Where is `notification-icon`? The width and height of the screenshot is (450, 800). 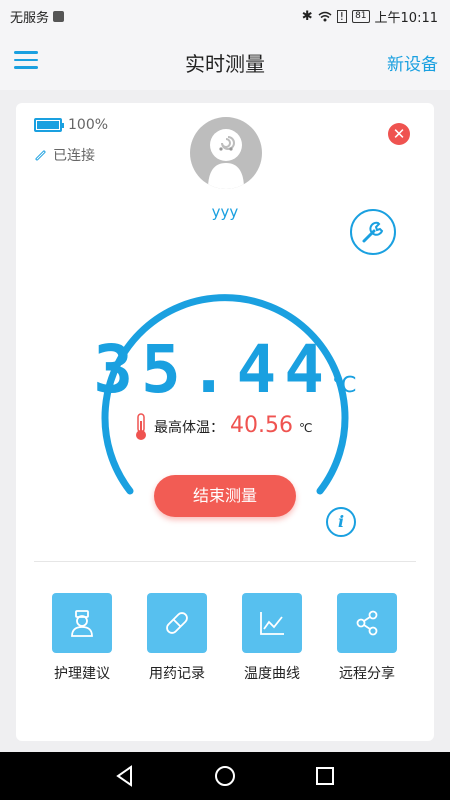 notification-icon is located at coordinates (59, 16).